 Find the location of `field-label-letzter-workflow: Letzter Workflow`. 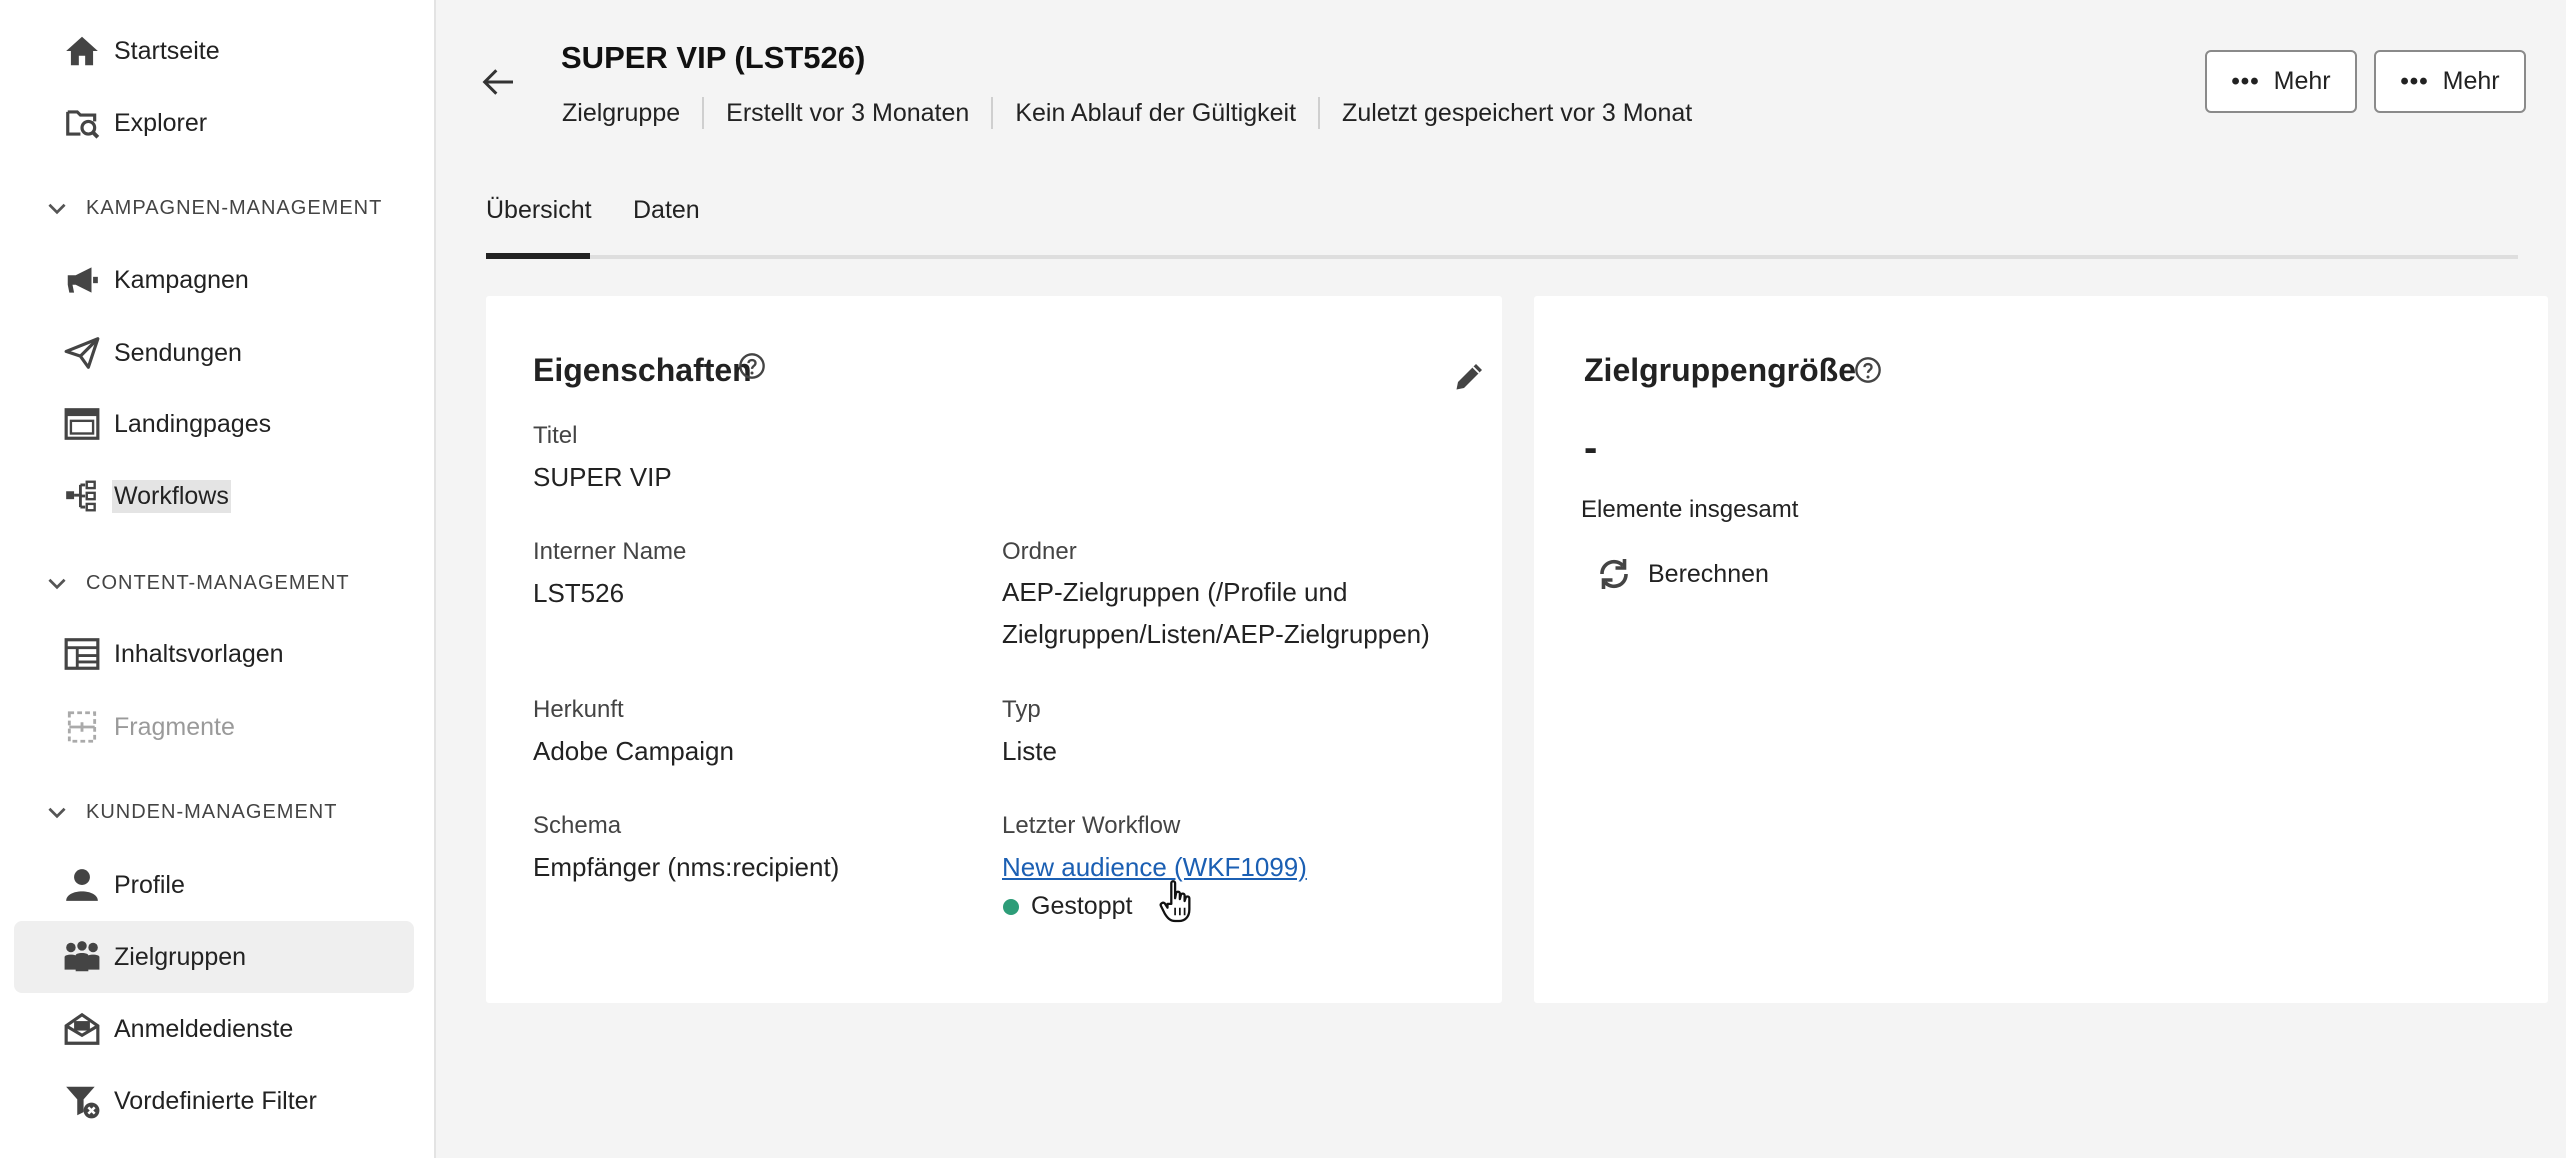

field-label-letzter-workflow: Letzter Workflow is located at coordinates (1091, 825).